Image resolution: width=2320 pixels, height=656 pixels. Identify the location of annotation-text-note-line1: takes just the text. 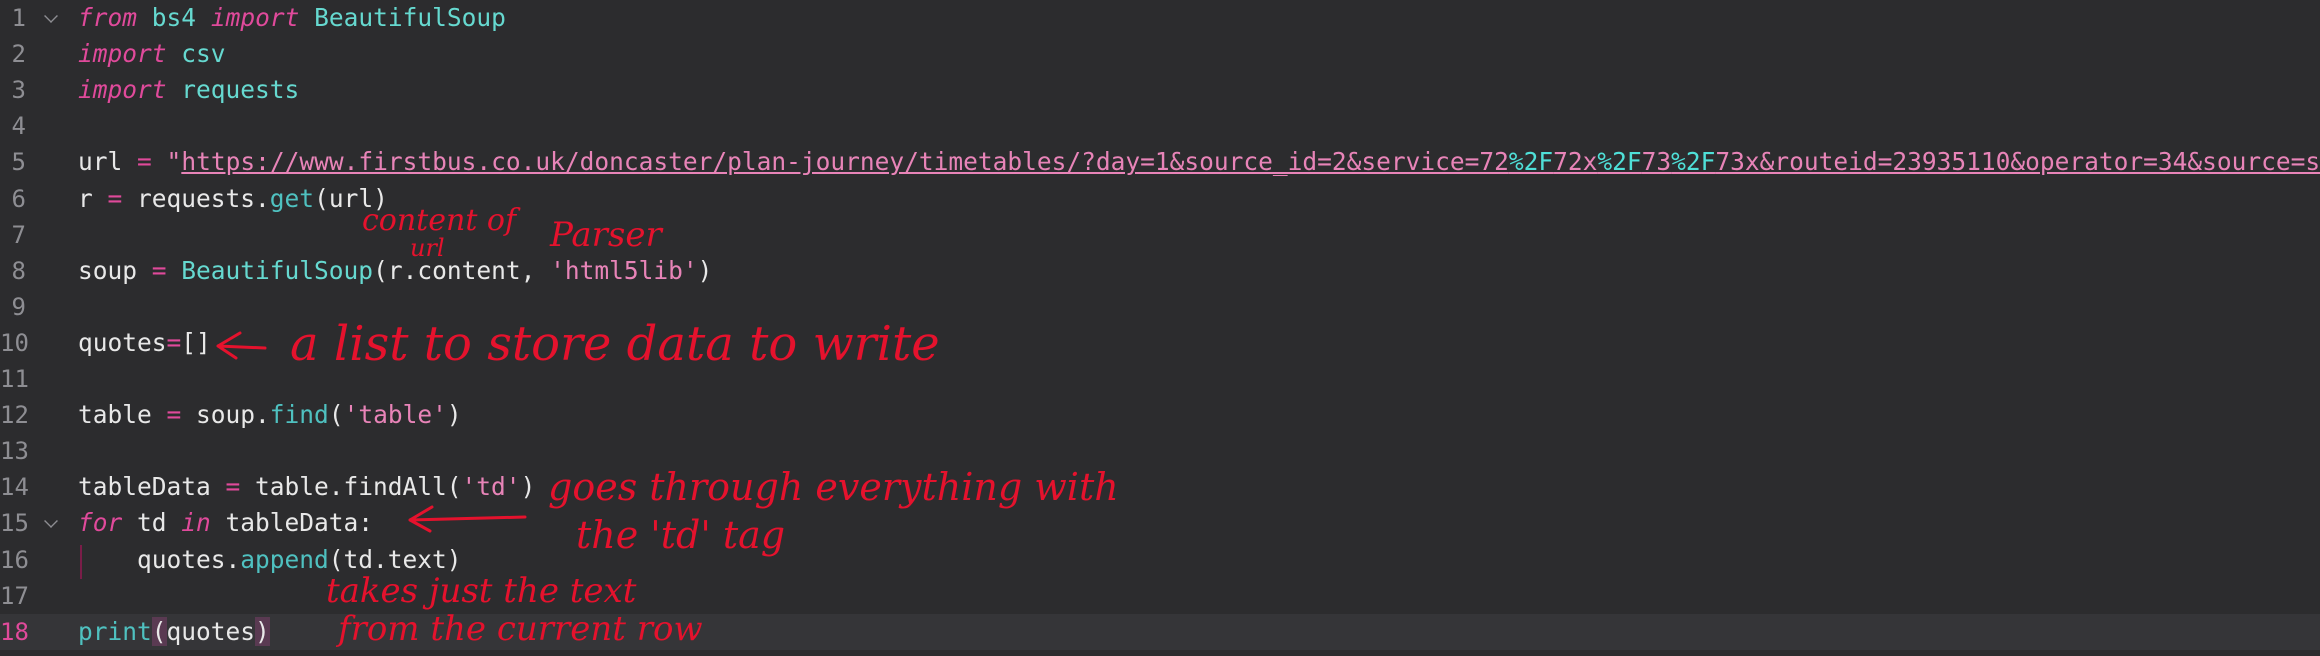
(481, 591).